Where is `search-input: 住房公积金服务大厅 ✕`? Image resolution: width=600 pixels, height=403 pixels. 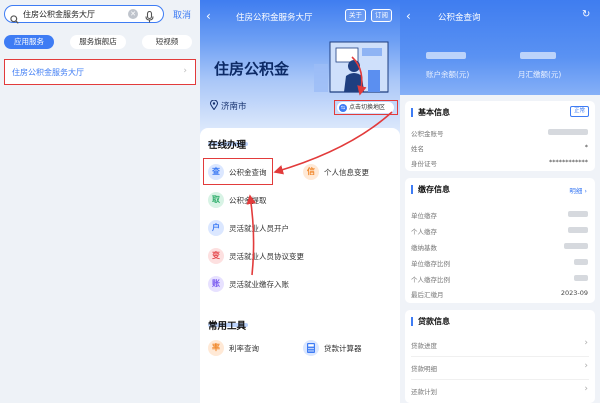
search-input: 住房公积金服务大厅 ✕ is located at coordinates (84, 14).